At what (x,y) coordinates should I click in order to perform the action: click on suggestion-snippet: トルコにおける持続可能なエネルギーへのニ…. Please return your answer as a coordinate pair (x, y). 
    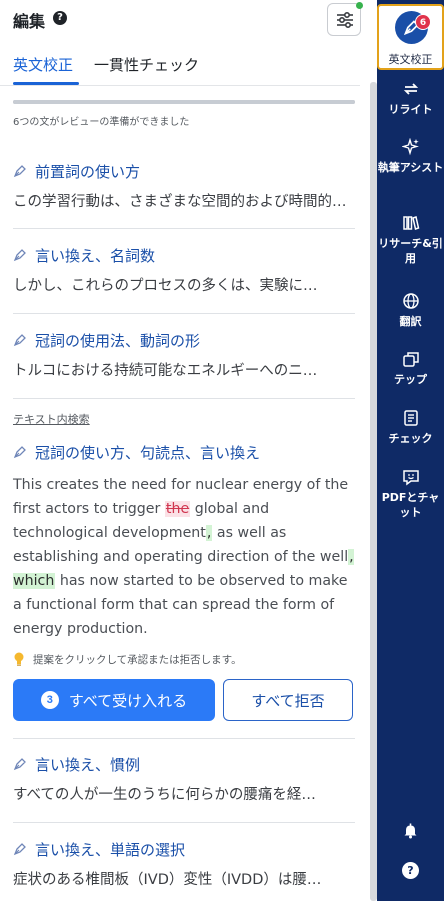
    Looking at the image, I should click on (165, 371).